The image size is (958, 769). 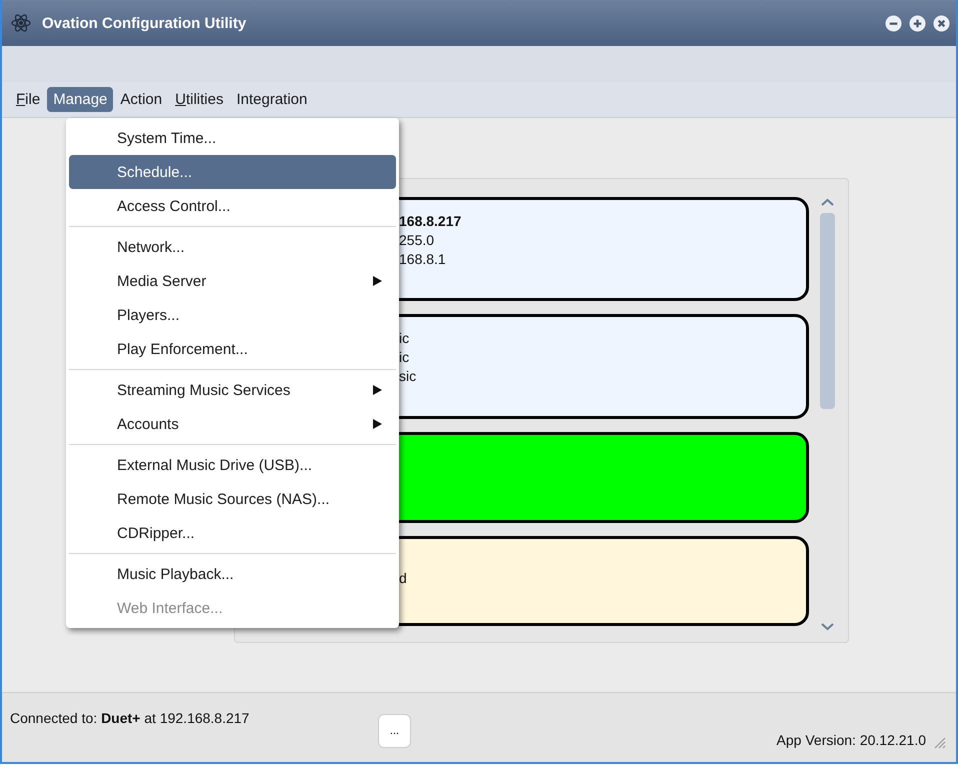 What do you see at coordinates (80, 99) in the screenshot?
I see `menu-item: Manage` at bounding box center [80, 99].